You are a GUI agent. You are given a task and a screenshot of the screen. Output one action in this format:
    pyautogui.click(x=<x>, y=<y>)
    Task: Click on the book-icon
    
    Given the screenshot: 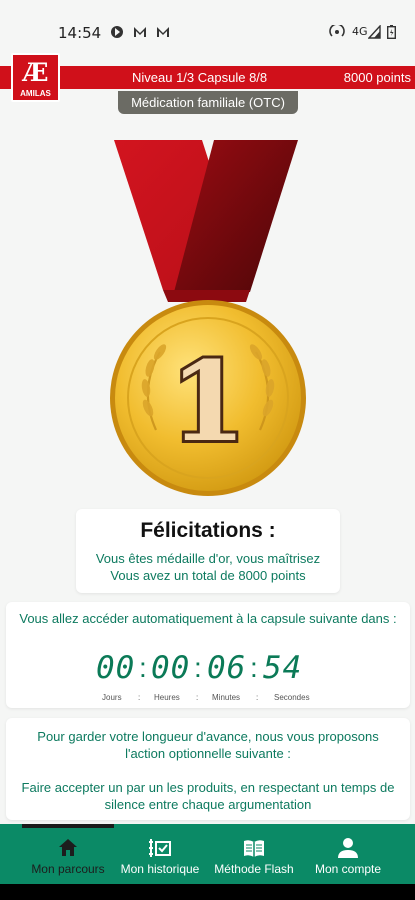 What is the action you would take?
    pyautogui.click(x=254, y=848)
    